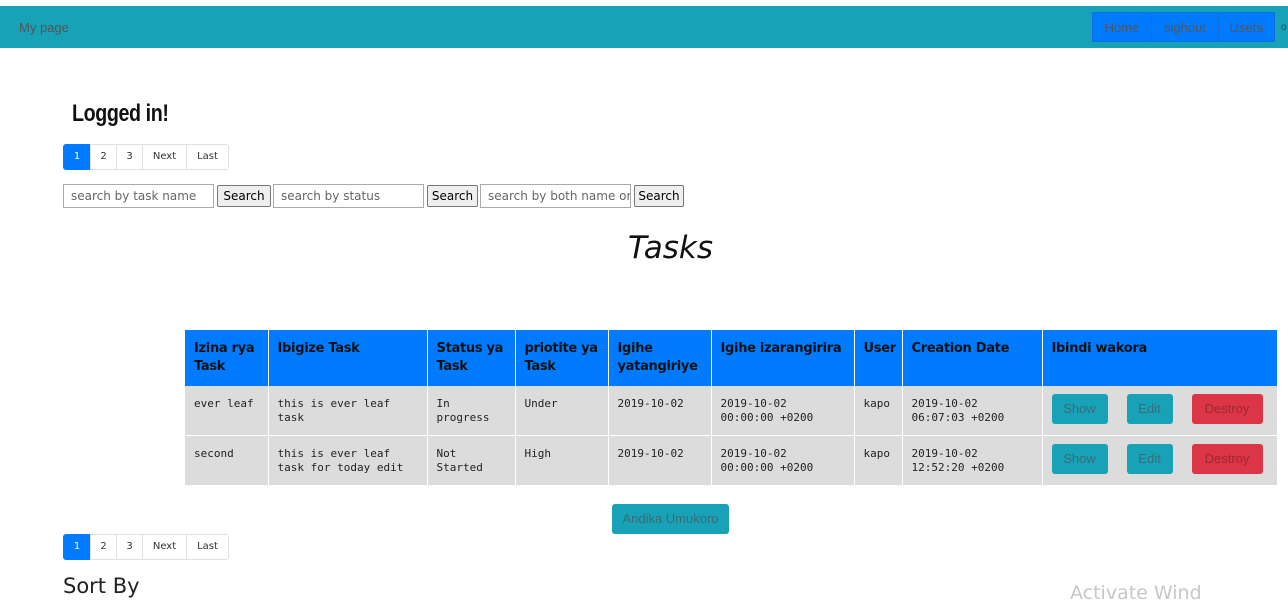  I want to click on cell-priority: High, so click(562, 460).